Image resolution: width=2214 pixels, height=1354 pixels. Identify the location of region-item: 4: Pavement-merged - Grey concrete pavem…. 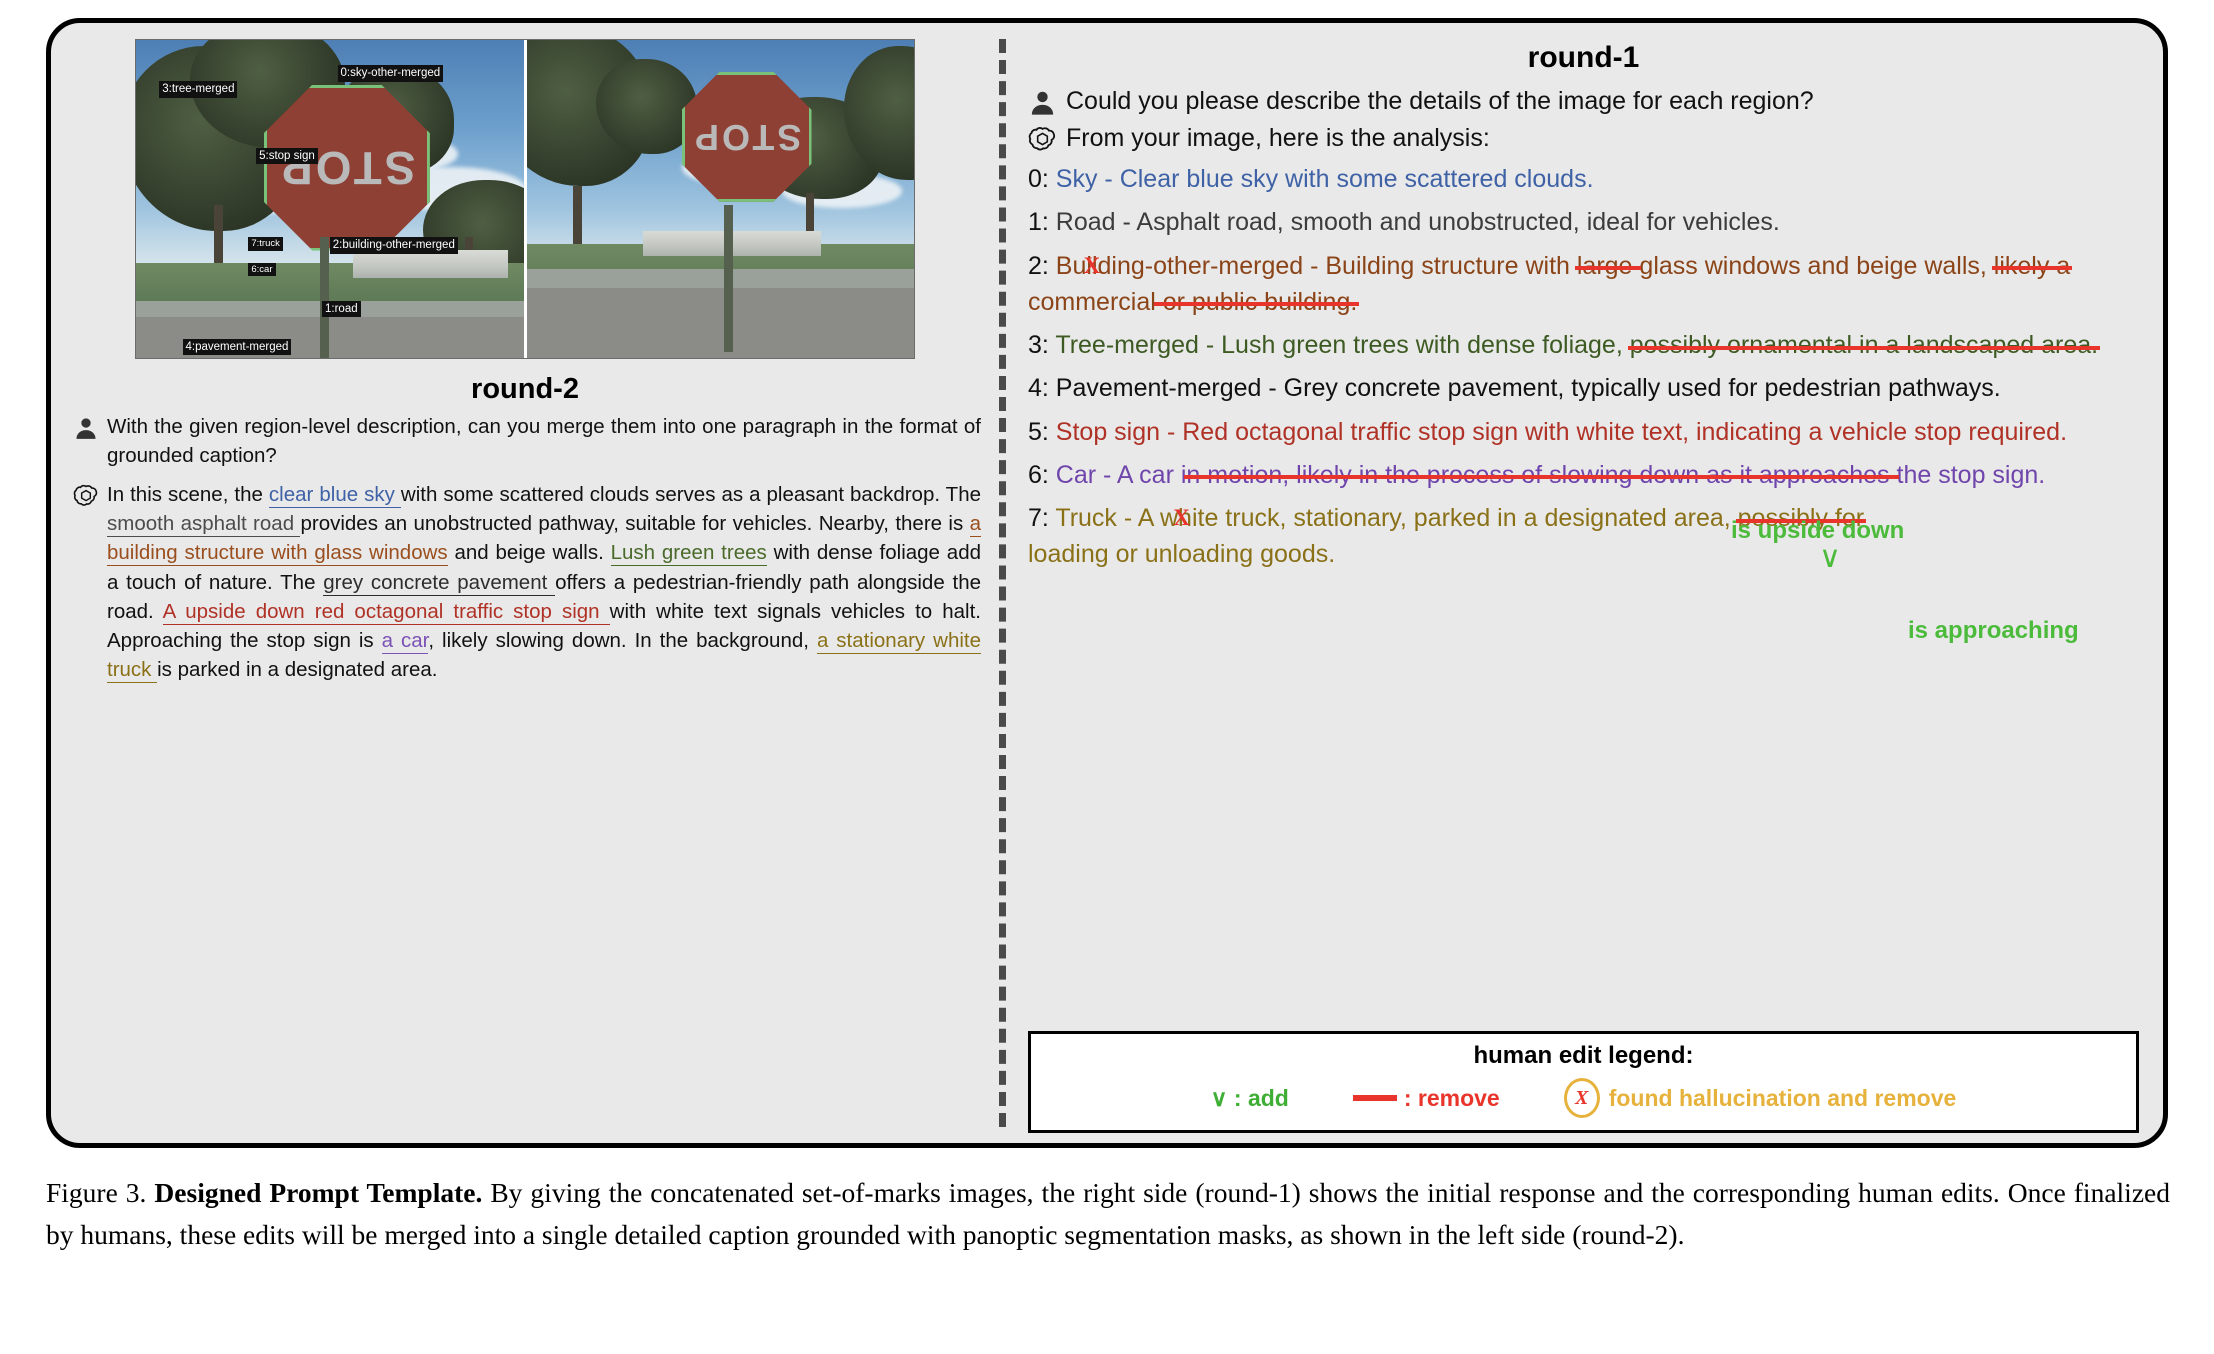
(1583, 388).